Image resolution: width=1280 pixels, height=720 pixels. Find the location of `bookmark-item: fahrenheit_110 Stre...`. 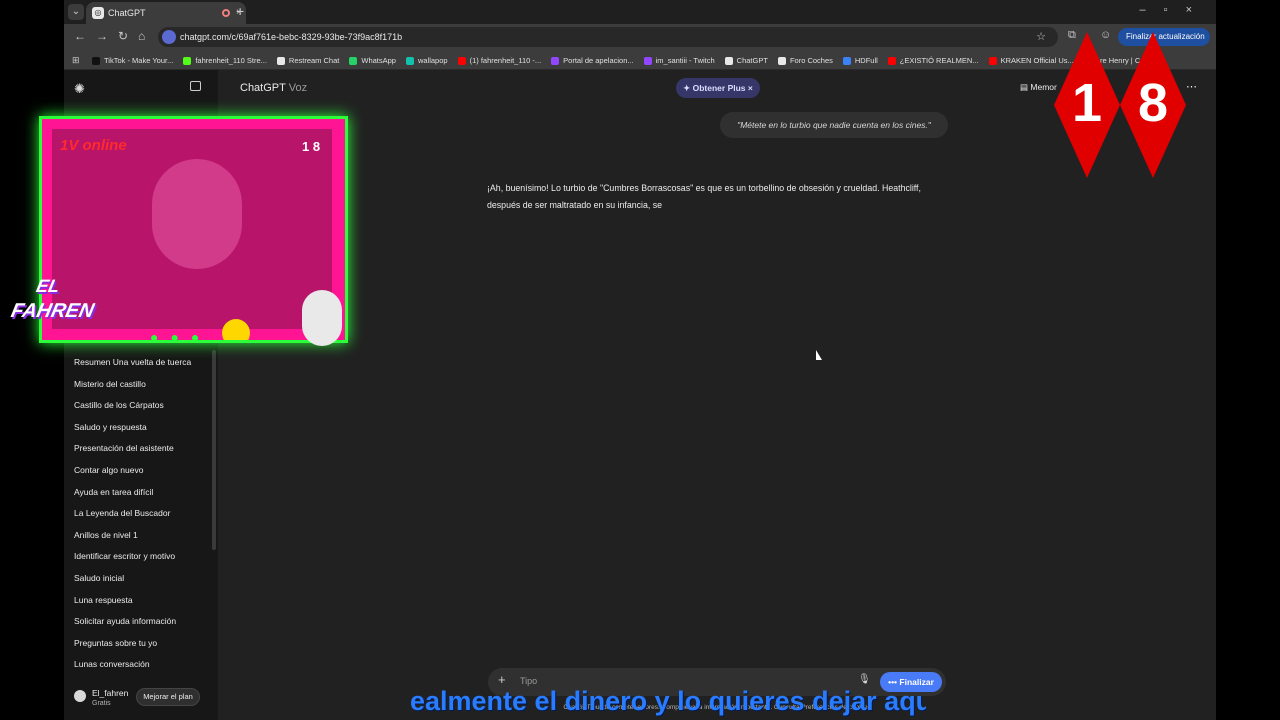

bookmark-item: fahrenheit_110 Stre... is located at coordinates (225, 60).